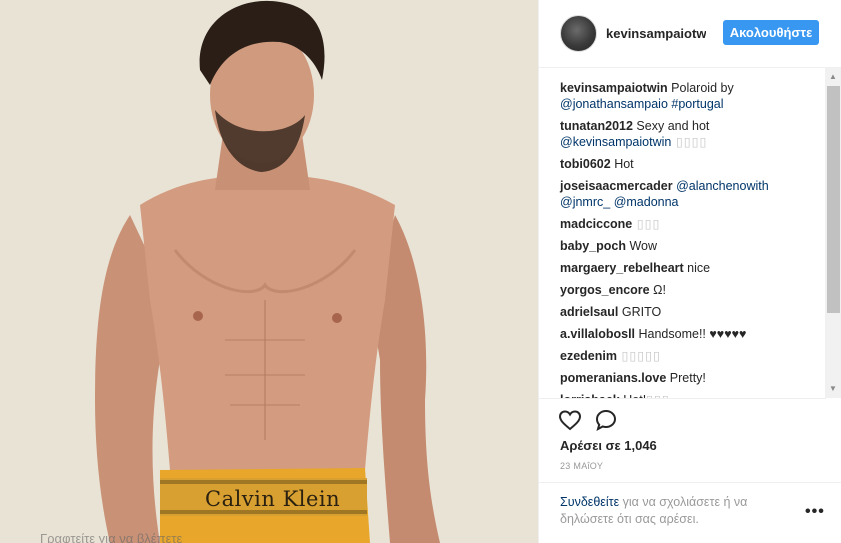 This screenshot has height=543, width=841. I want to click on likes-count: Αρέσει σε 1,046, so click(608, 445).